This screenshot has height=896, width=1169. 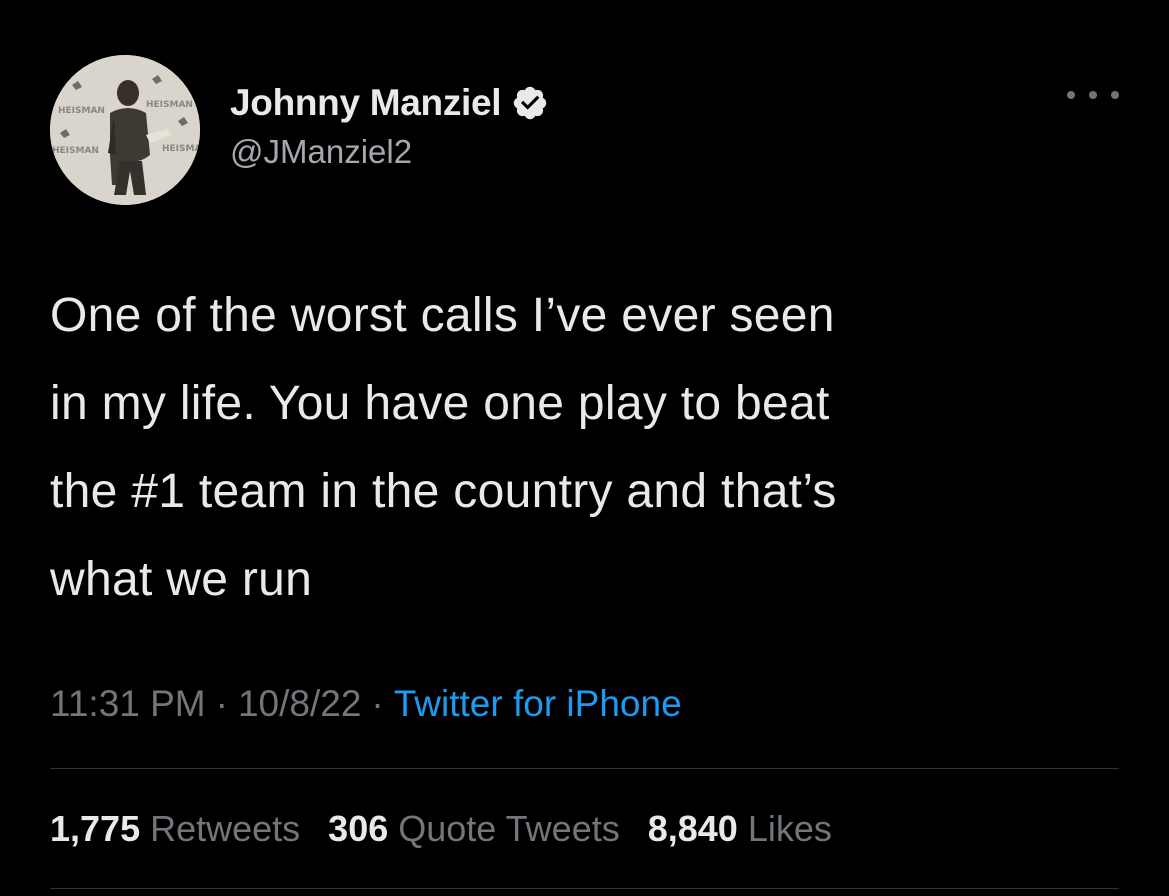 I want to click on likes-label: Likes, so click(x=789, y=828).